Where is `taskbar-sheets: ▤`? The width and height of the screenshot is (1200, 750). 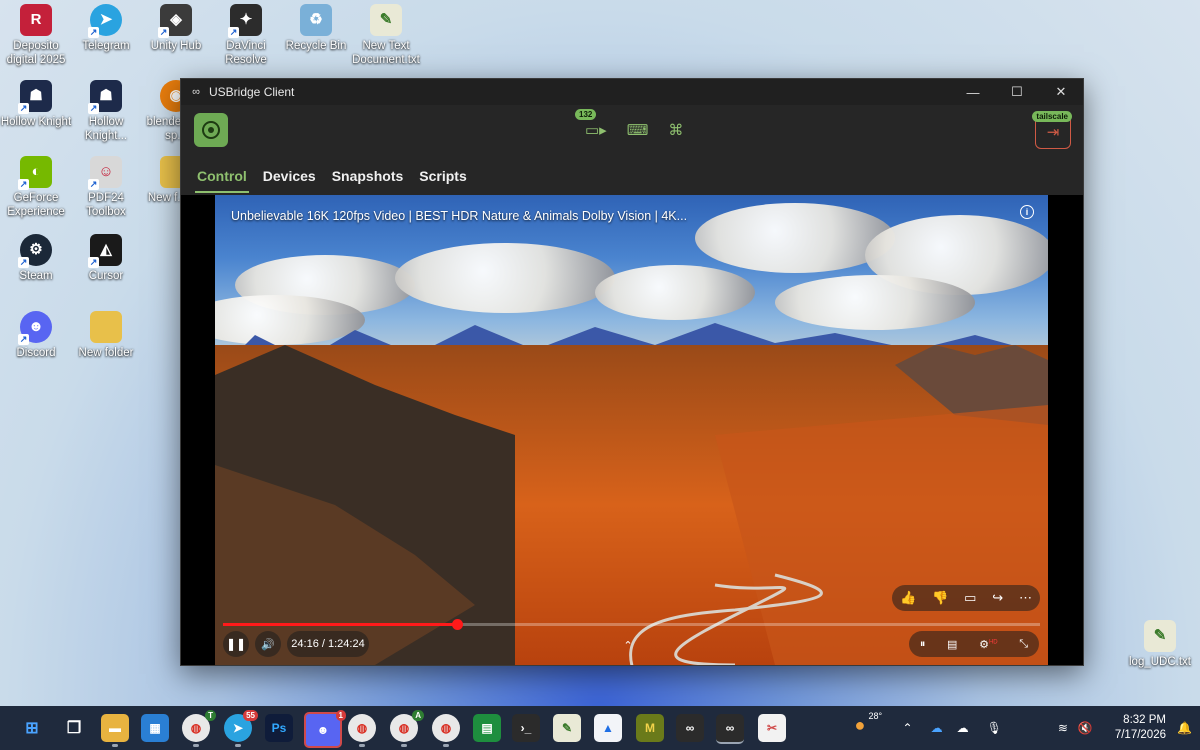 taskbar-sheets: ▤ is located at coordinates (487, 728).